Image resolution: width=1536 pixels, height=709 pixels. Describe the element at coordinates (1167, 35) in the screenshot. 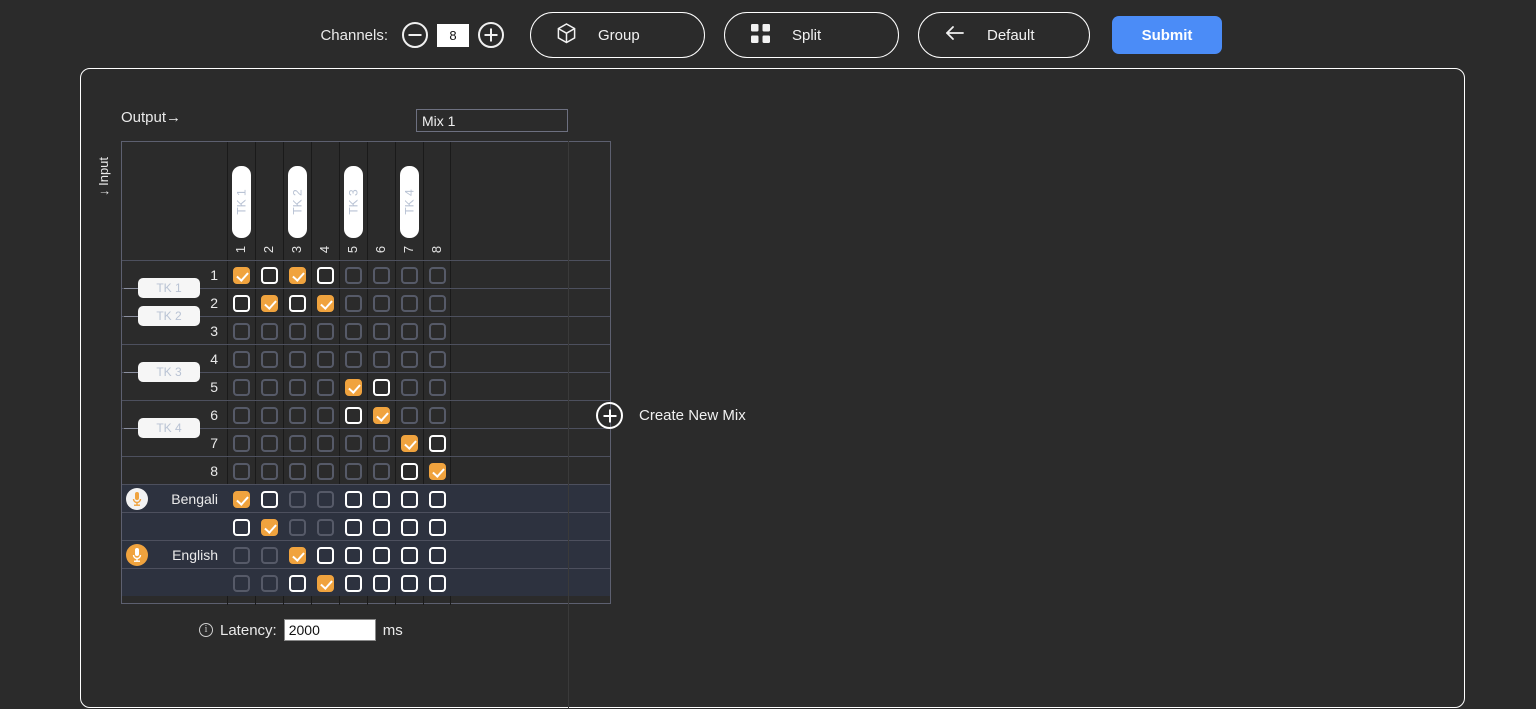

I see `submit-button: Submit` at that location.